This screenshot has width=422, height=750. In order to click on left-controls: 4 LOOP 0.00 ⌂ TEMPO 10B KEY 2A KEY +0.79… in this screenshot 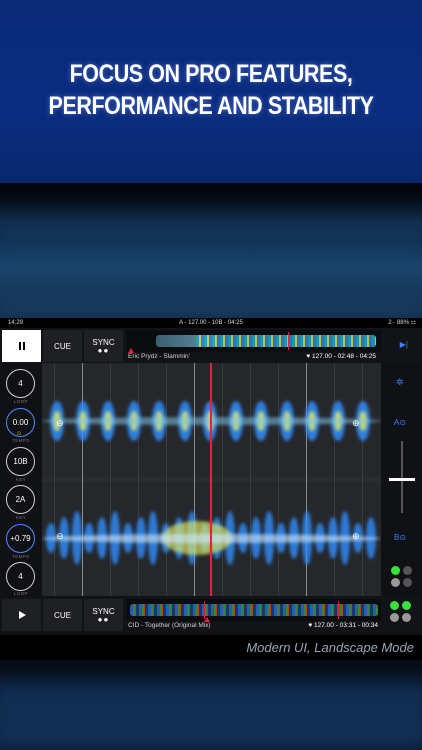, I will do `click(21, 479)`.